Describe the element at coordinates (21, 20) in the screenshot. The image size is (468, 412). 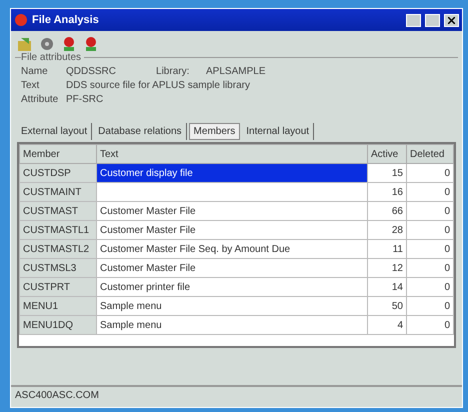
I see `app-icon` at that location.